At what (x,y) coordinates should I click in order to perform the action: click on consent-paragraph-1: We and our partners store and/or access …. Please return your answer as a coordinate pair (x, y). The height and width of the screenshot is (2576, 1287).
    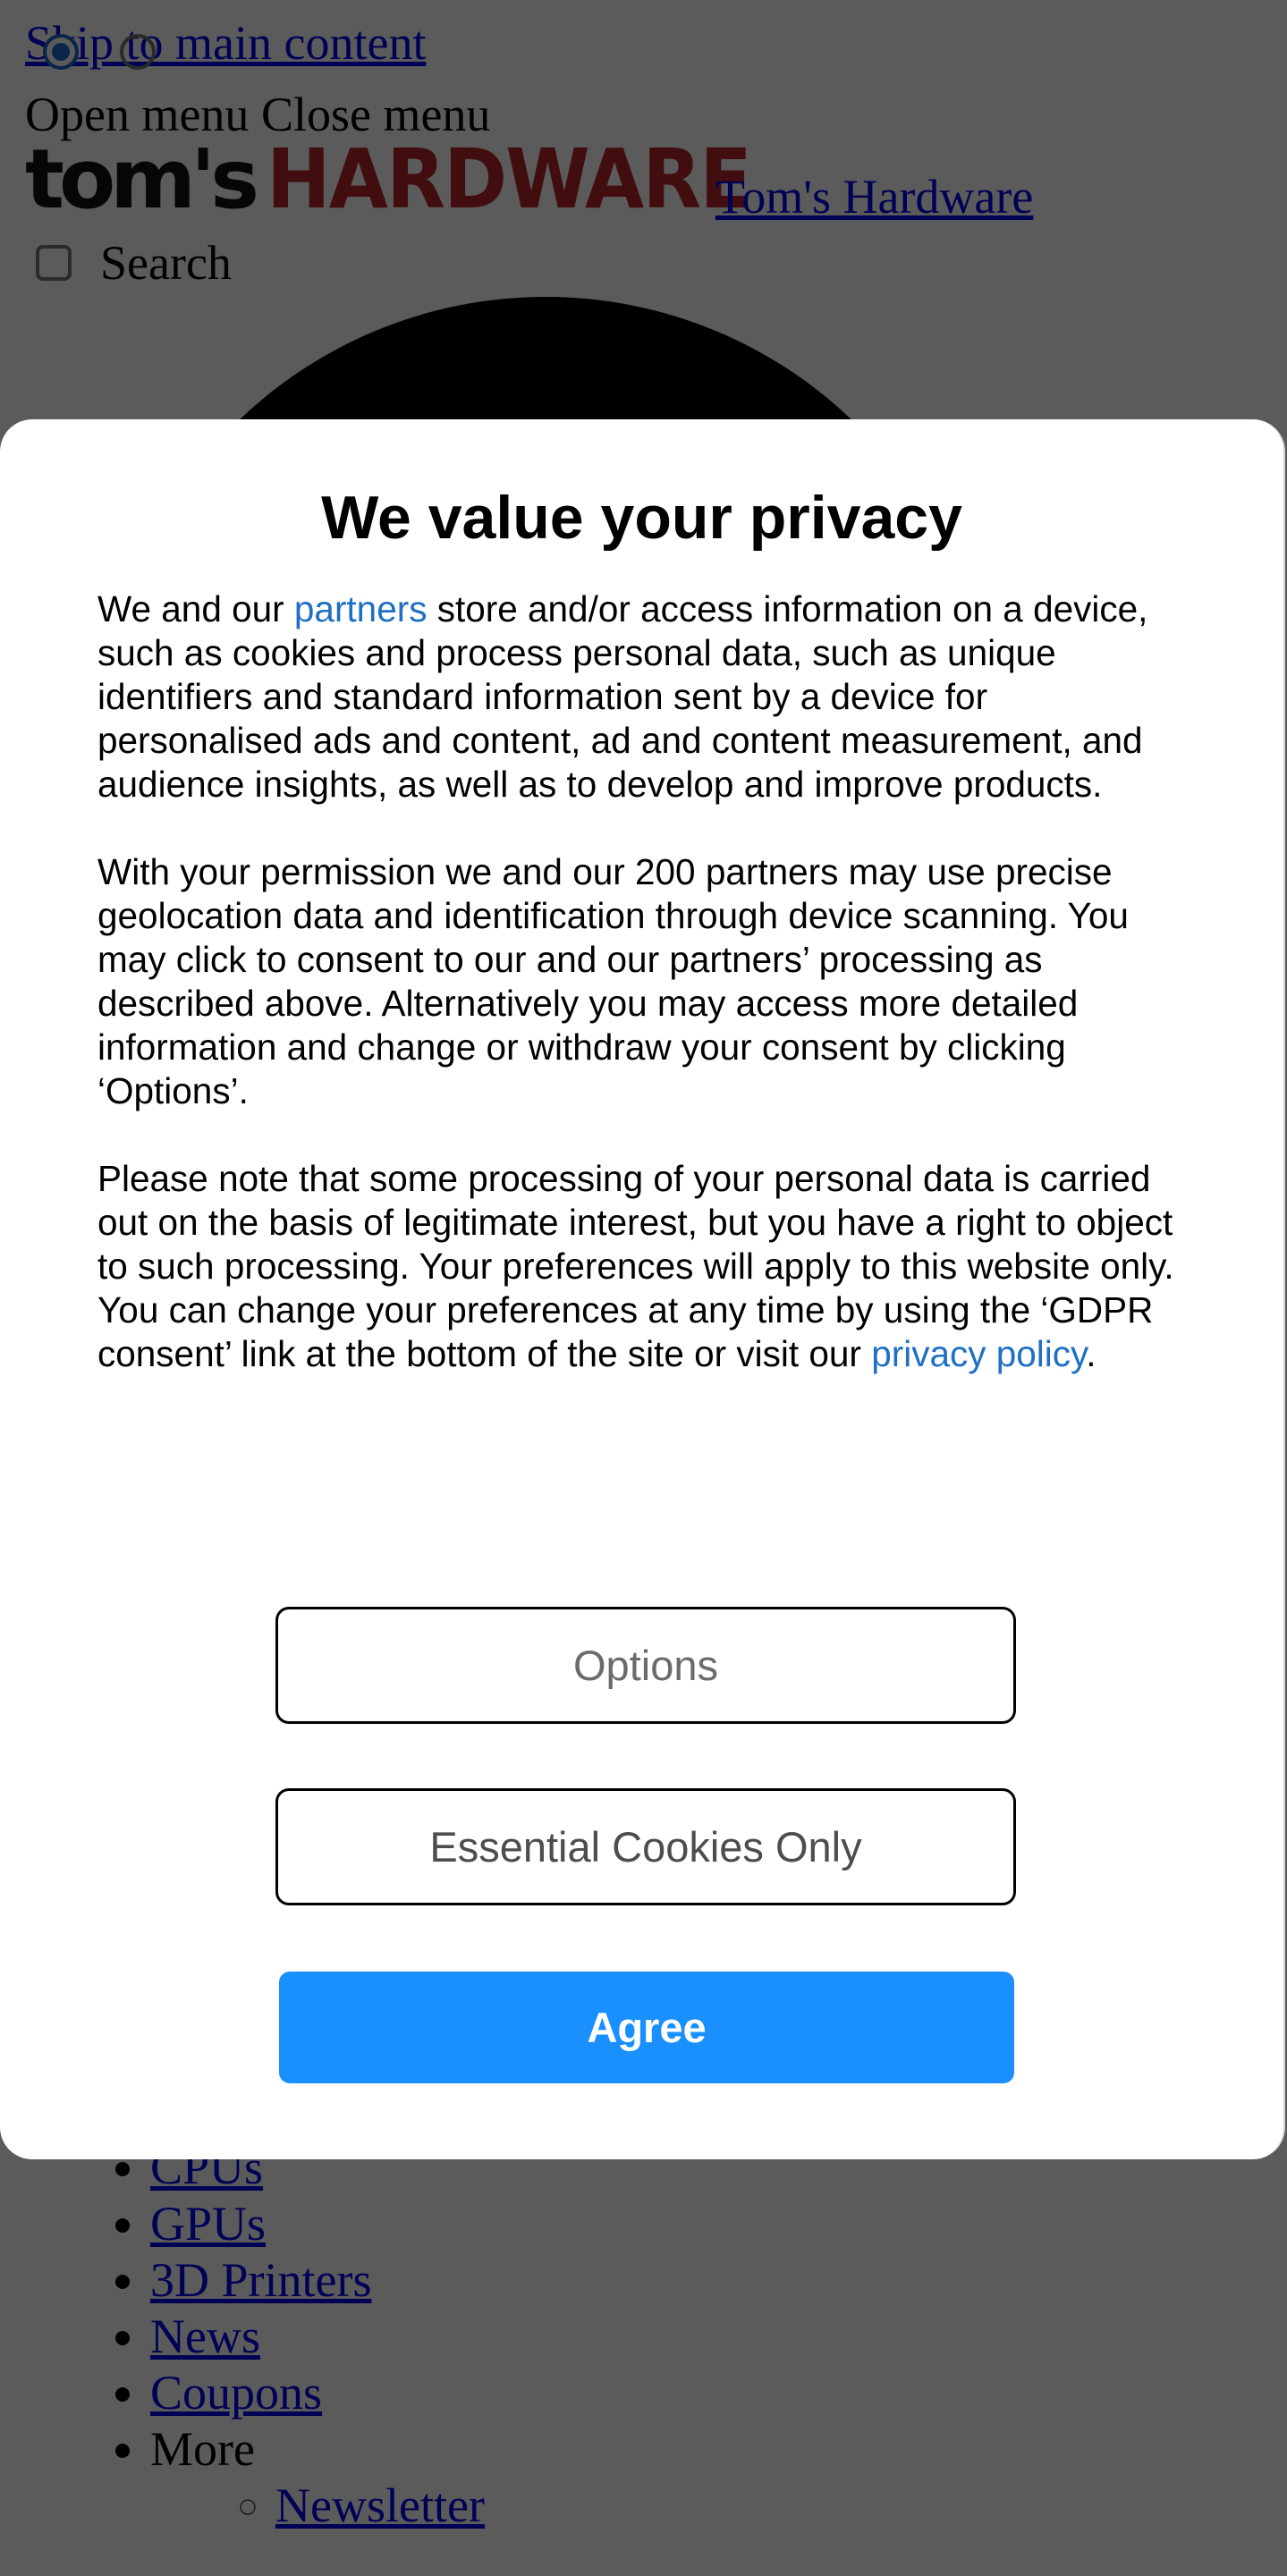
    Looking at the image, I should click on (645, 697).